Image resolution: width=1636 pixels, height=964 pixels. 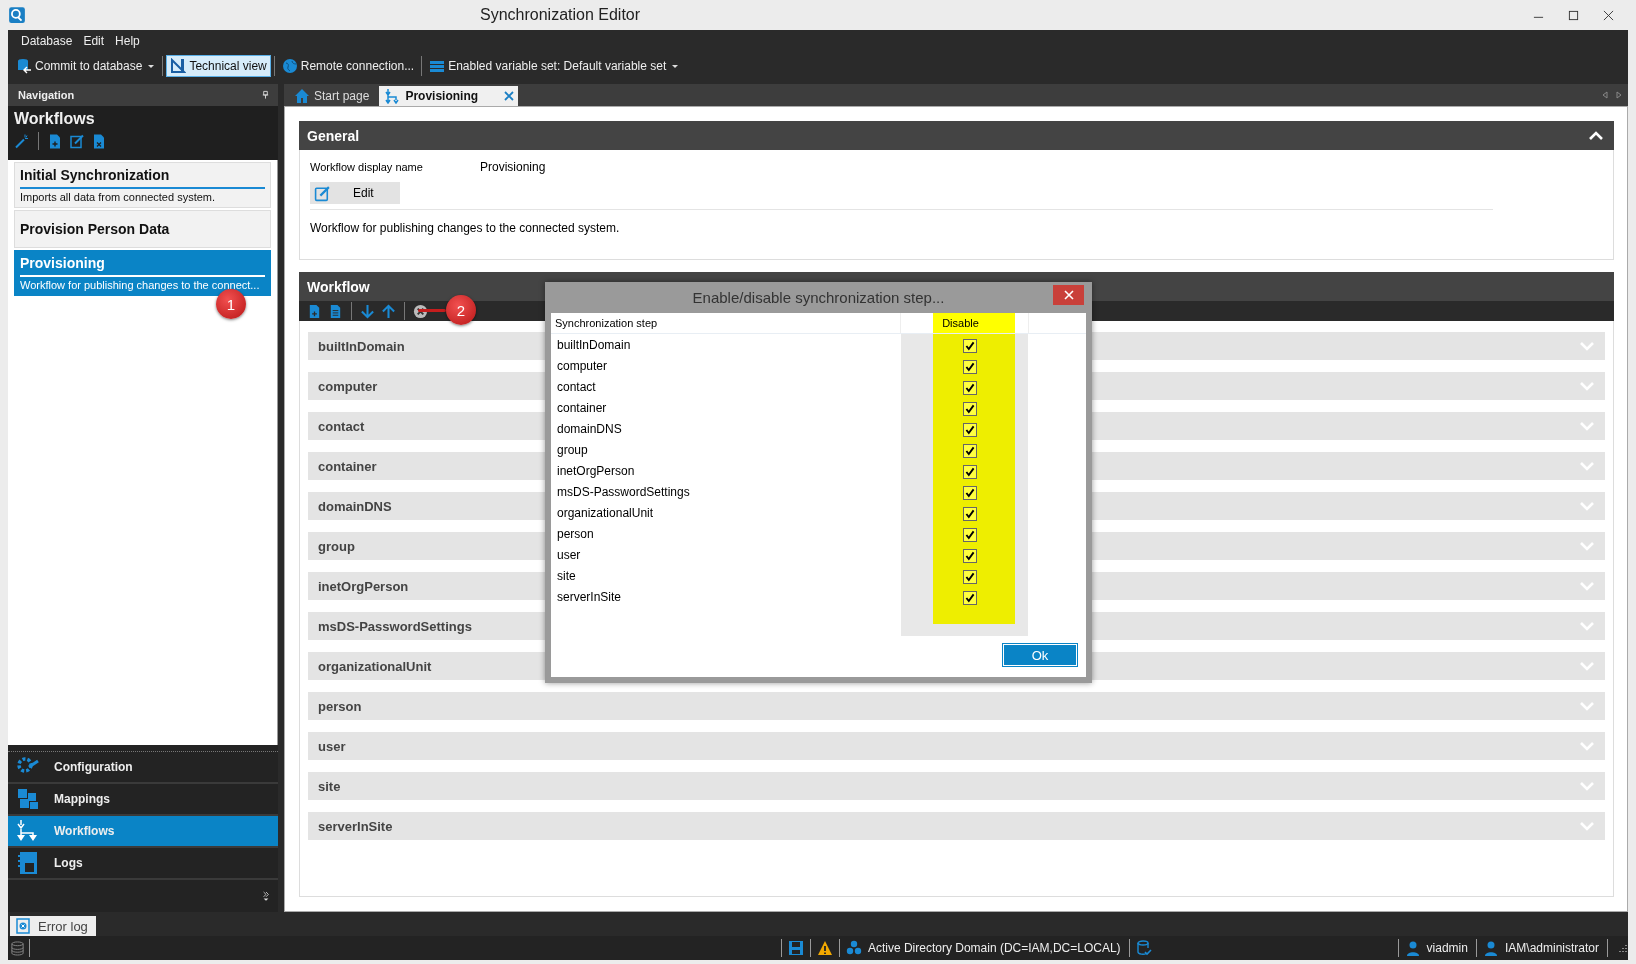 What do you see at coordinates (560, 15) in the screenshot?
I see `window-title: Synchronization Editor` at bounding box center [560, 15].